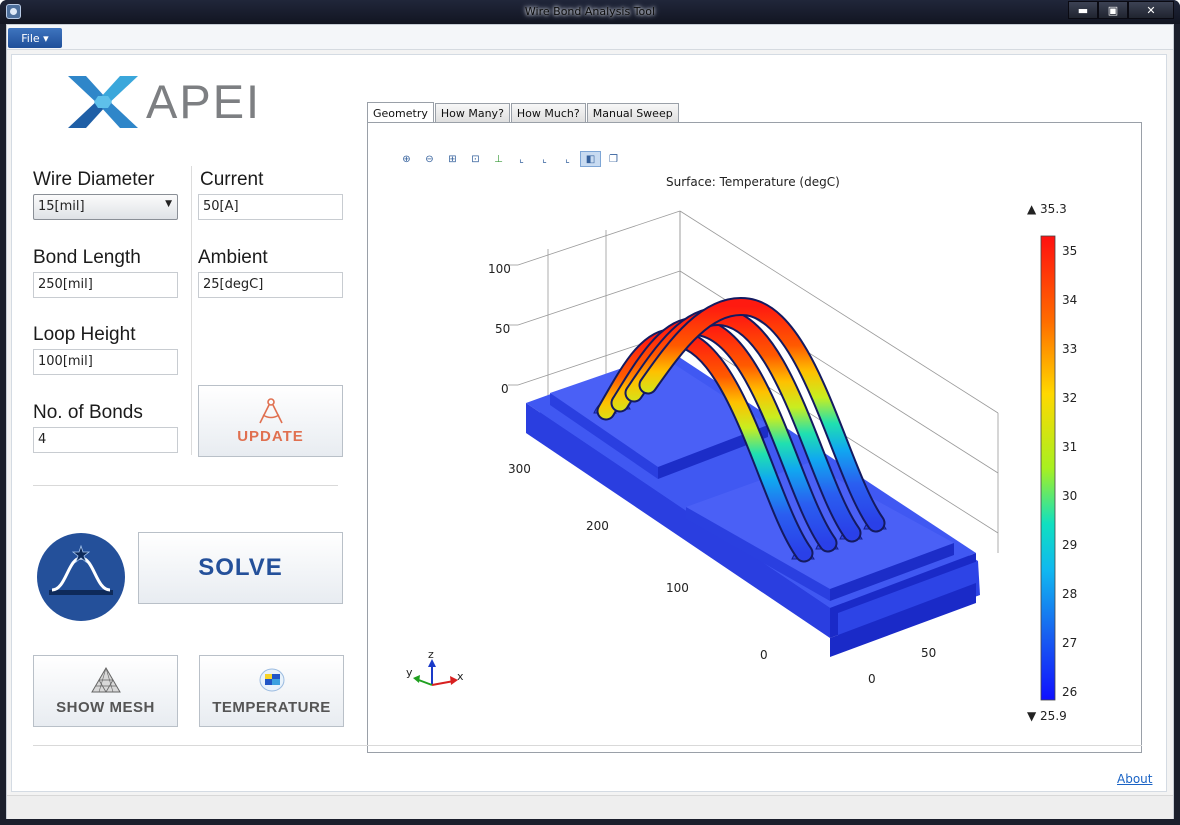 The height and width of the screenshot is (825, 1180). What do you see at coordinates (1083, 10) in the screenshot?
I see `minimize-button: ▬` at bounding box center [1083, 10].